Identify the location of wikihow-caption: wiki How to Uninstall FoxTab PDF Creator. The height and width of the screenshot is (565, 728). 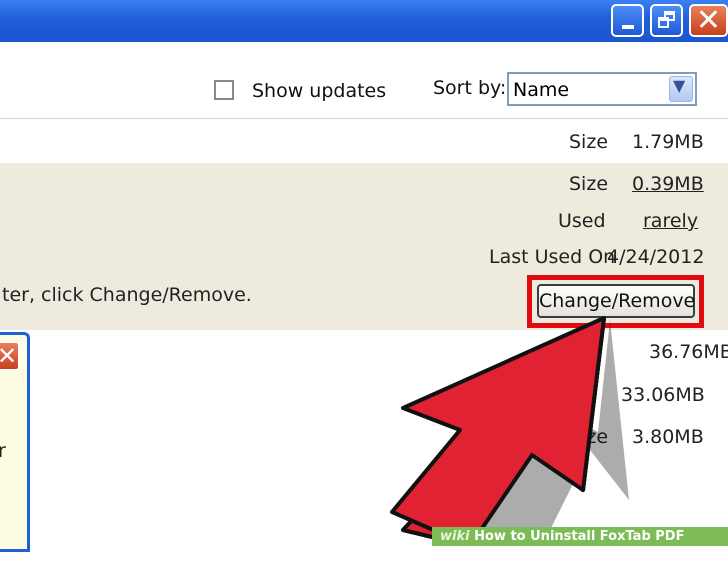
(580, 545).